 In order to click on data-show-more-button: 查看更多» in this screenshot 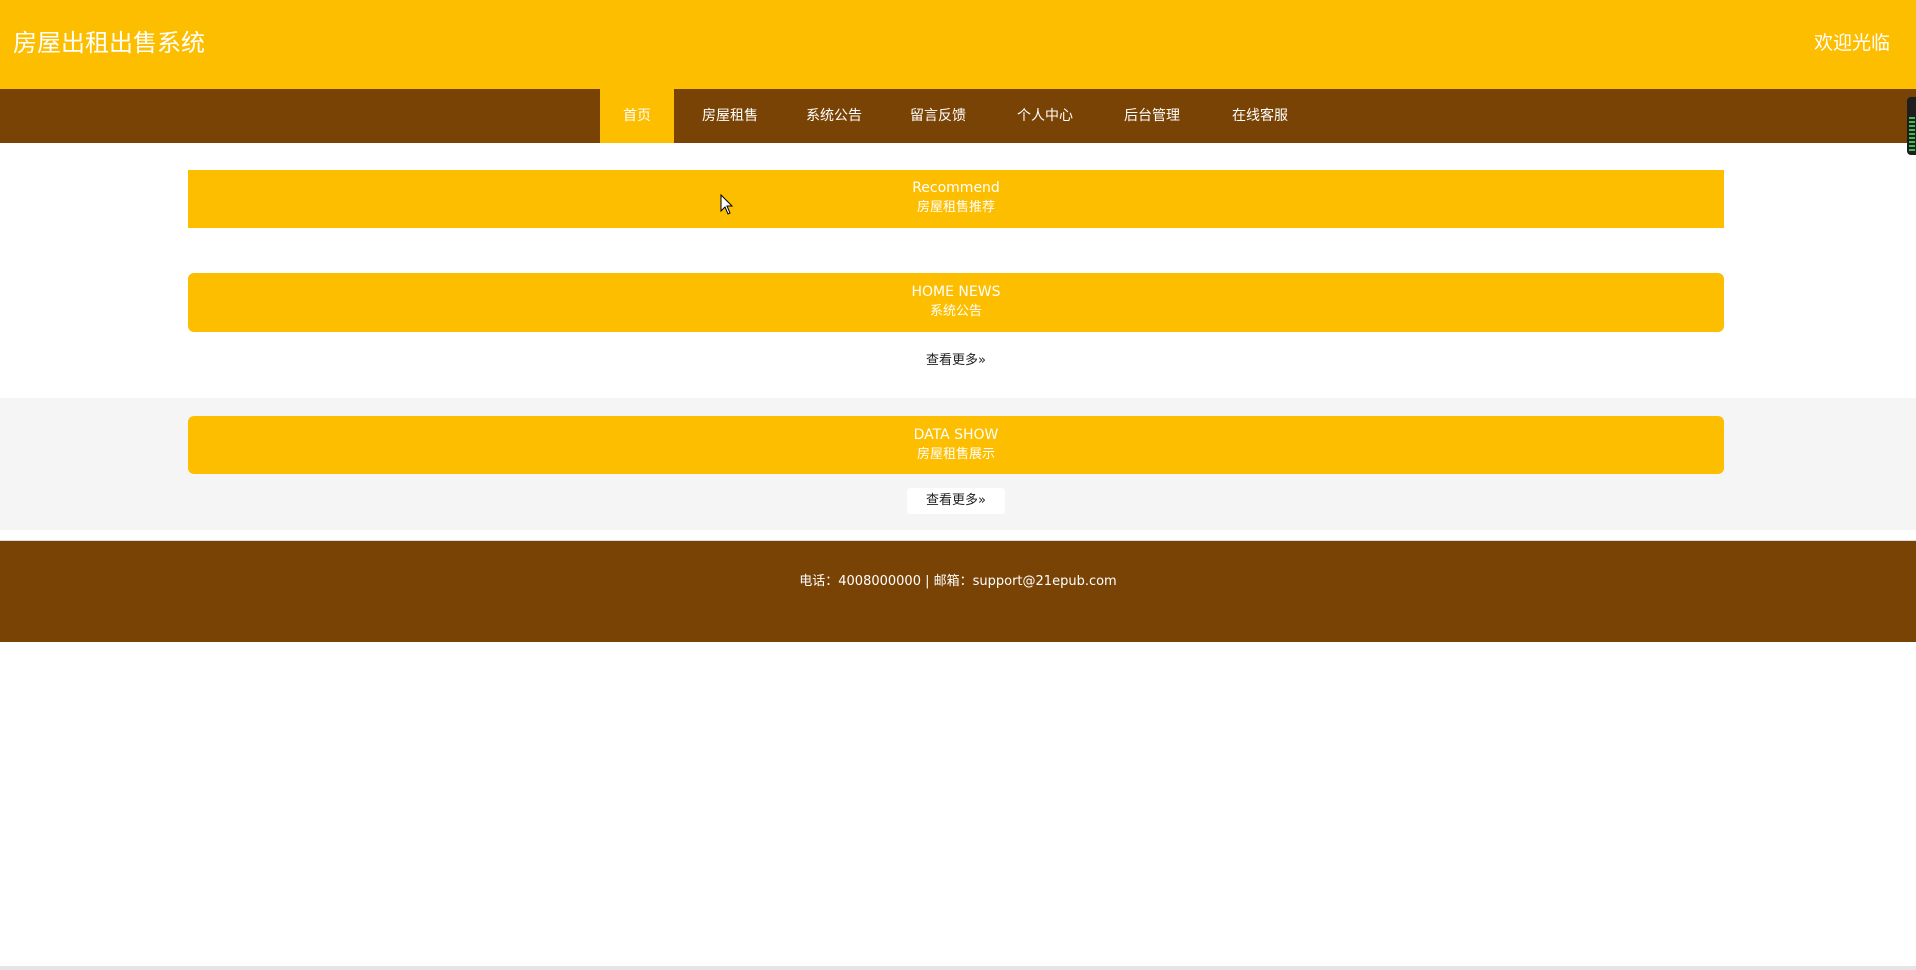, I will do `click(956, 501)`.